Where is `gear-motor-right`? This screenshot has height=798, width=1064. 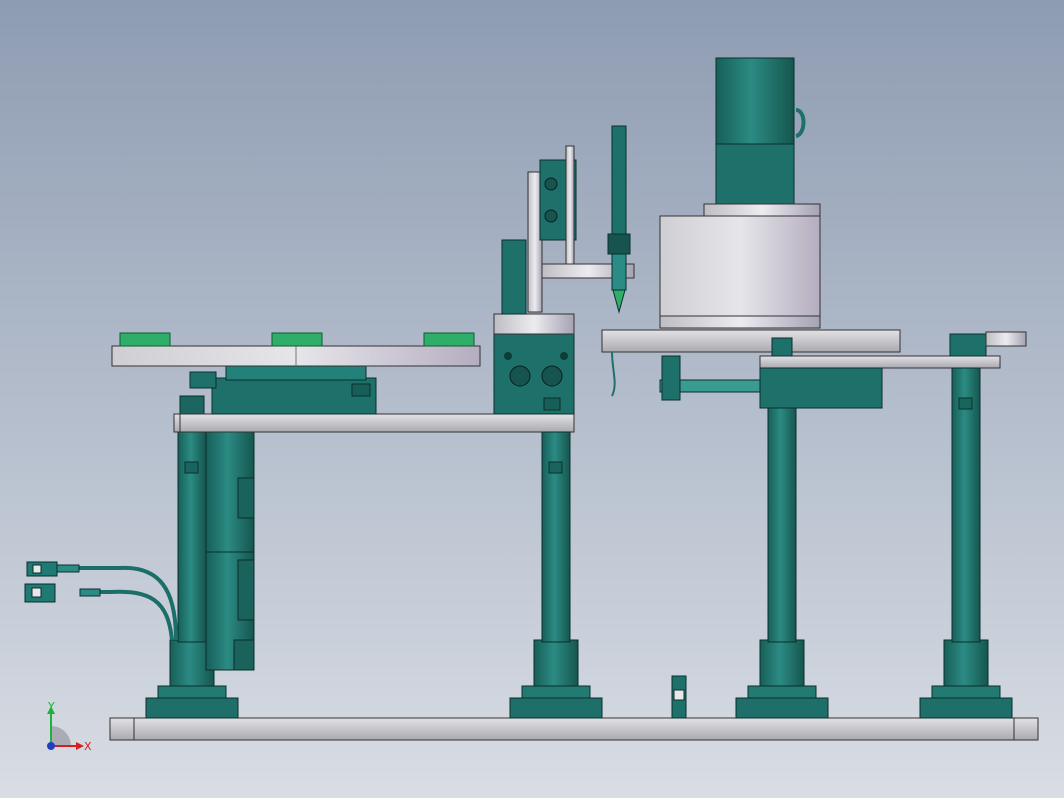
gear-motor-right is located at coordinates (740, 193).